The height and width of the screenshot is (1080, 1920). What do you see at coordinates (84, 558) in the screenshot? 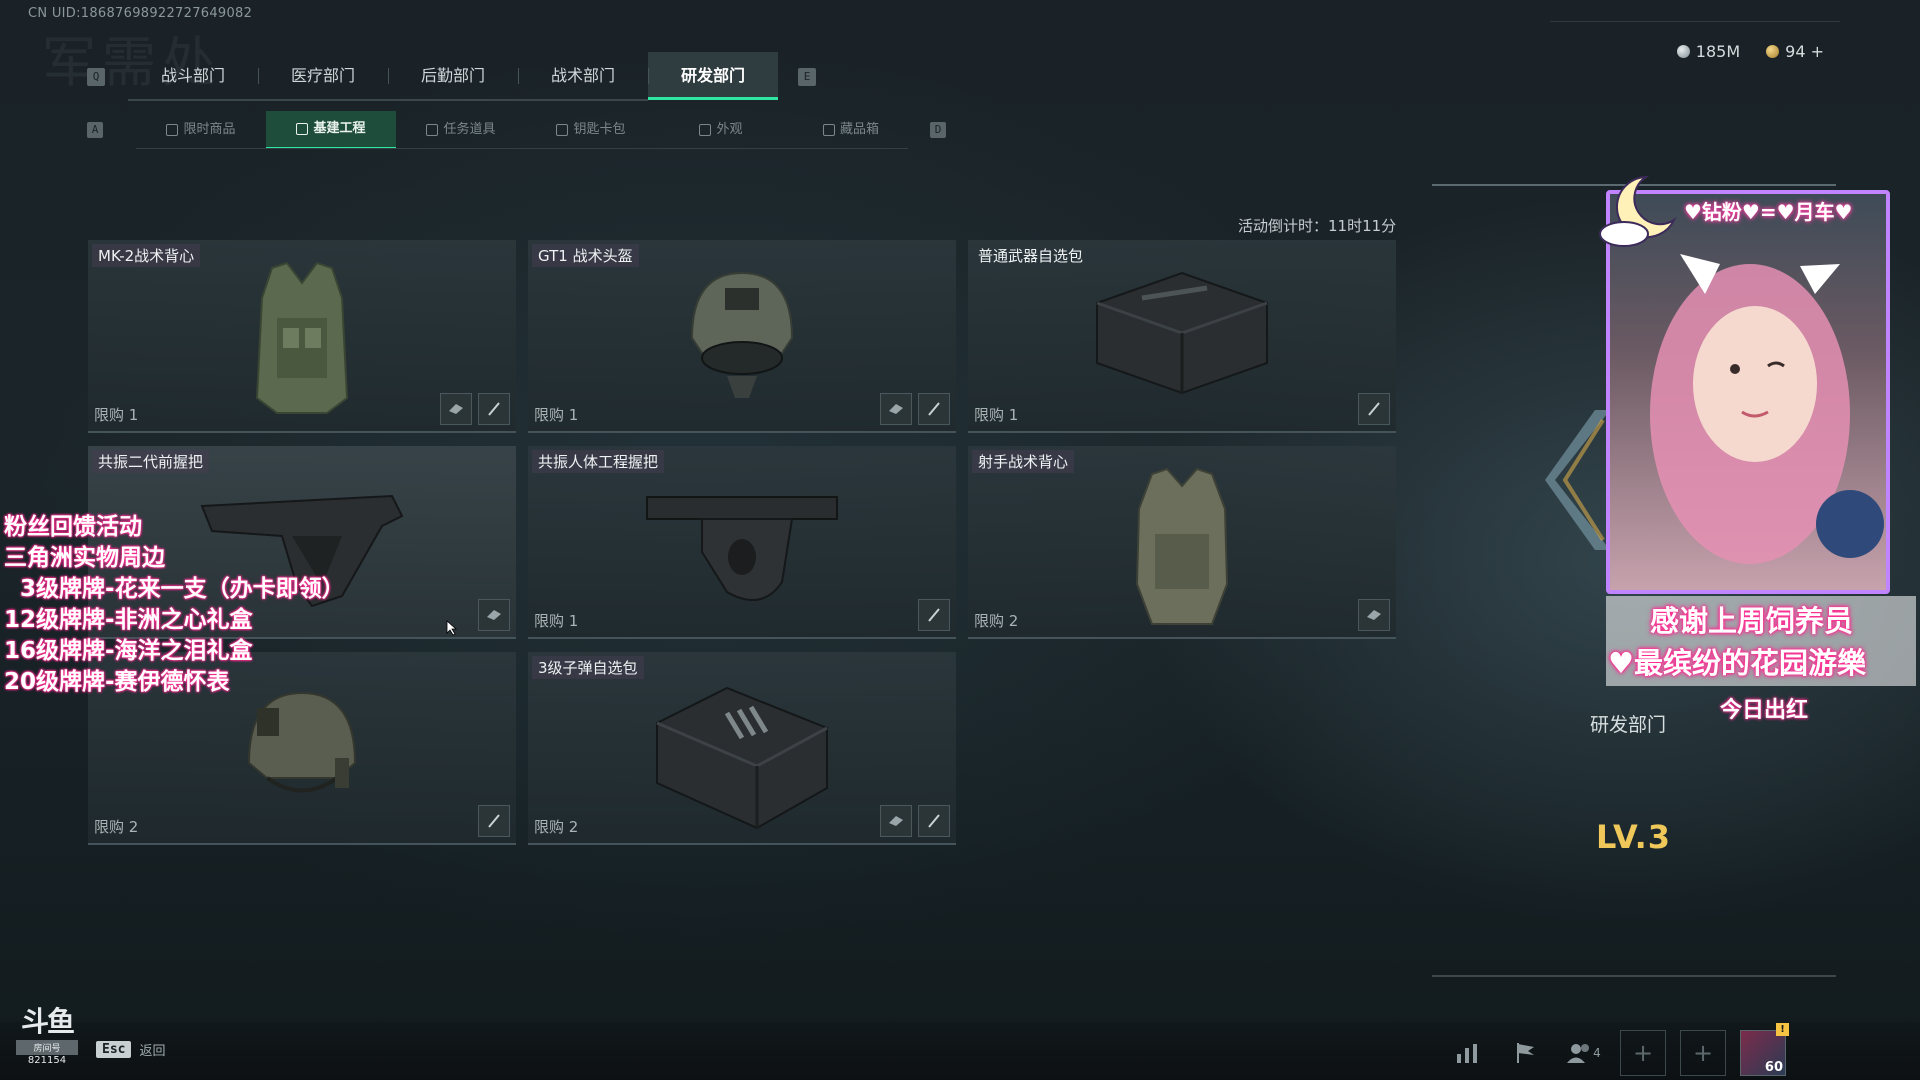
I see `promo-line: 三角洲实物周边` at bounding box center [84, 558].